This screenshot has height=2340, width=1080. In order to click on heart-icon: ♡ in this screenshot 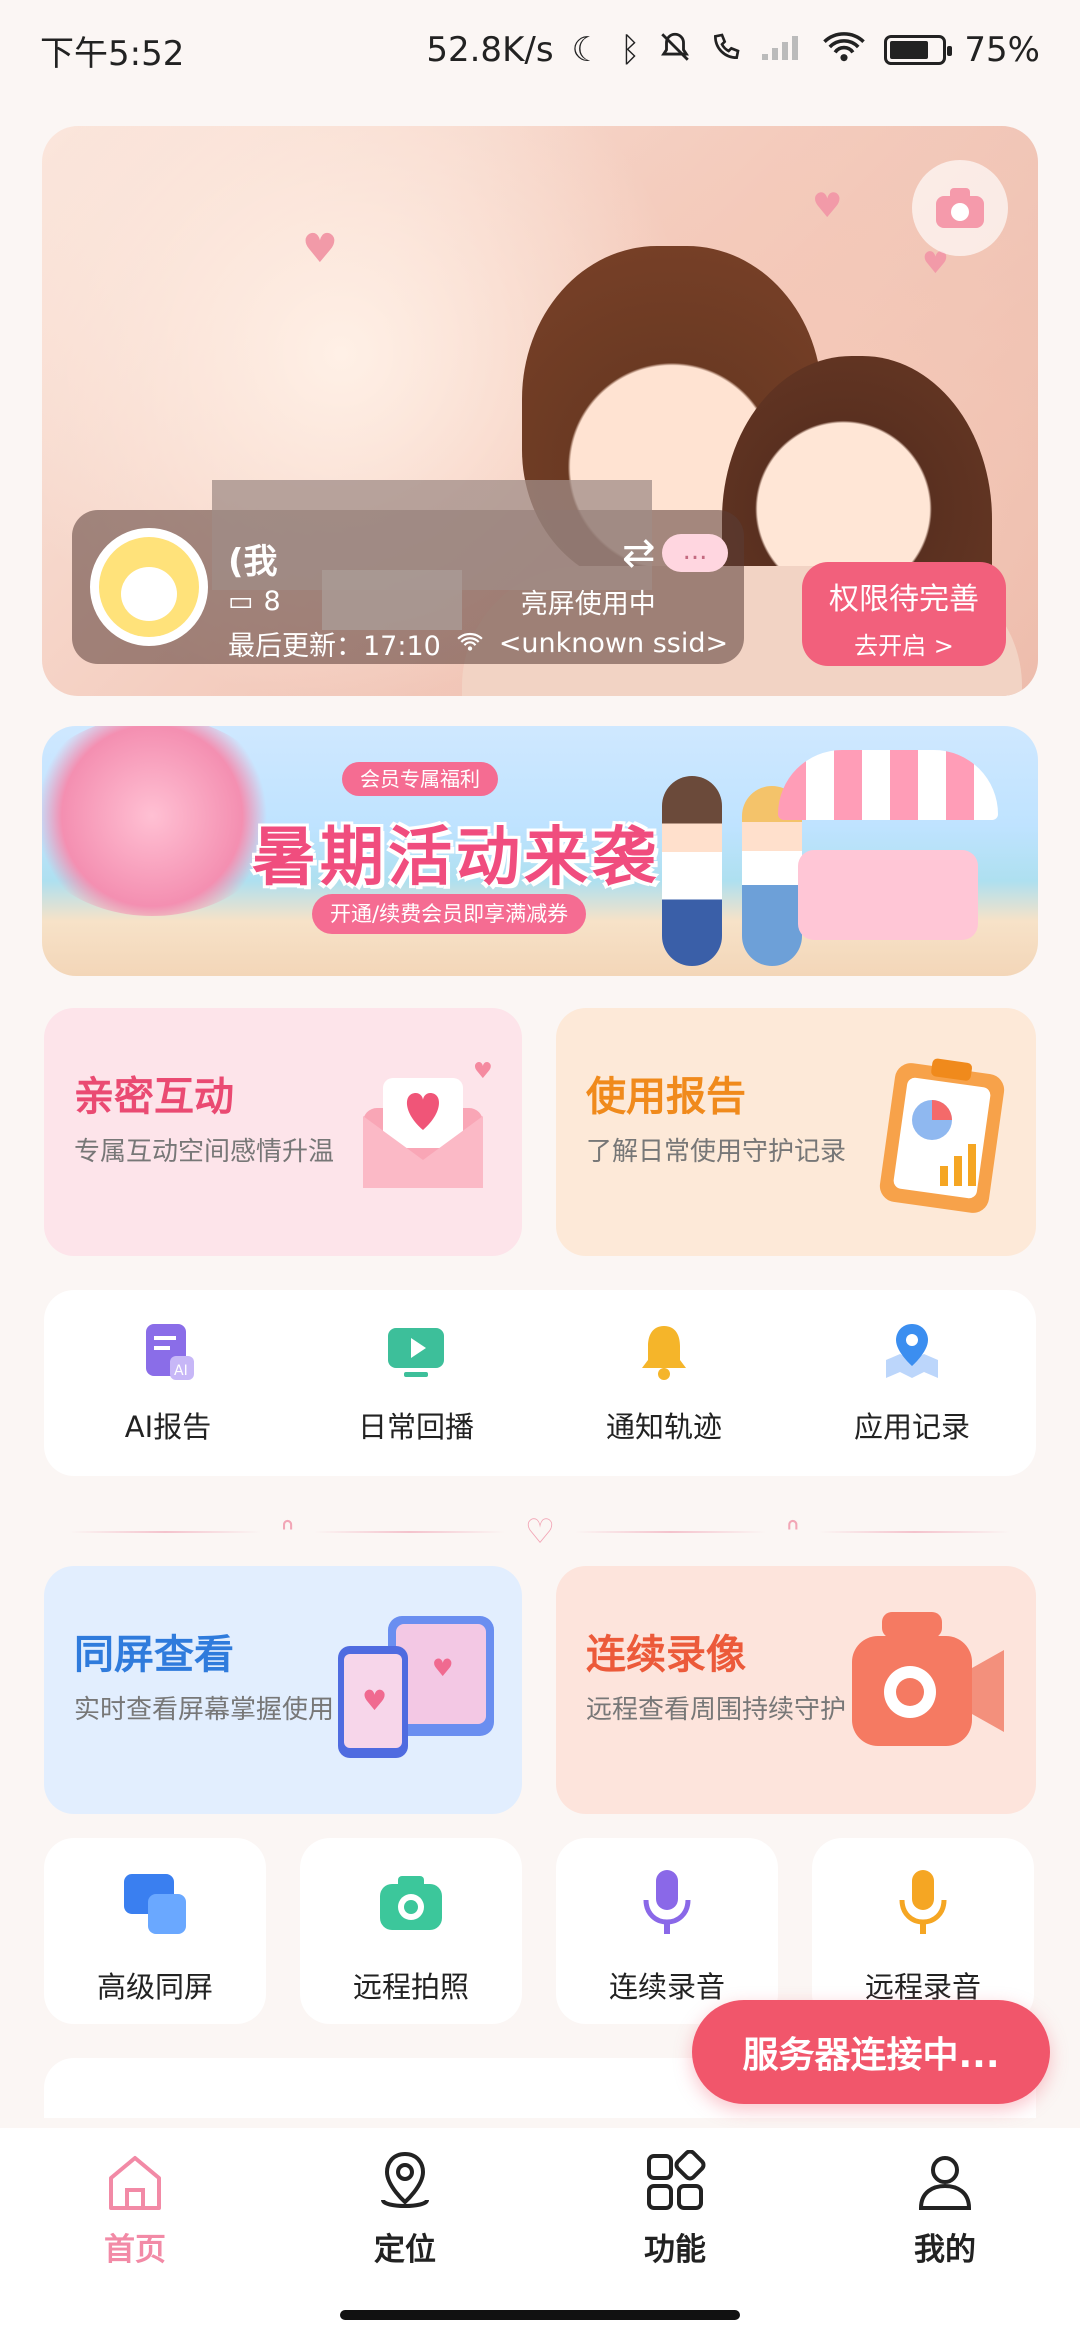, I will do `click(540, 1532)`.